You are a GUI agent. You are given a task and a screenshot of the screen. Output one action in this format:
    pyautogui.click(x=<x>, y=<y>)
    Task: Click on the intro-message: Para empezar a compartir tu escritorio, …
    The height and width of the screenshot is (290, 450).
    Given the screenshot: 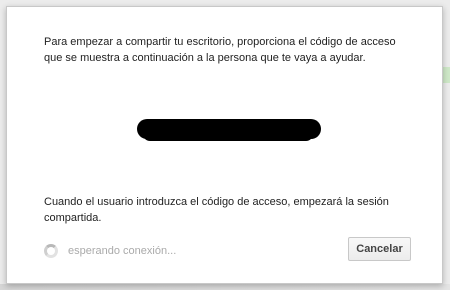 What is the action you would take?
    pyautogui.click(x=220, y=50)
    